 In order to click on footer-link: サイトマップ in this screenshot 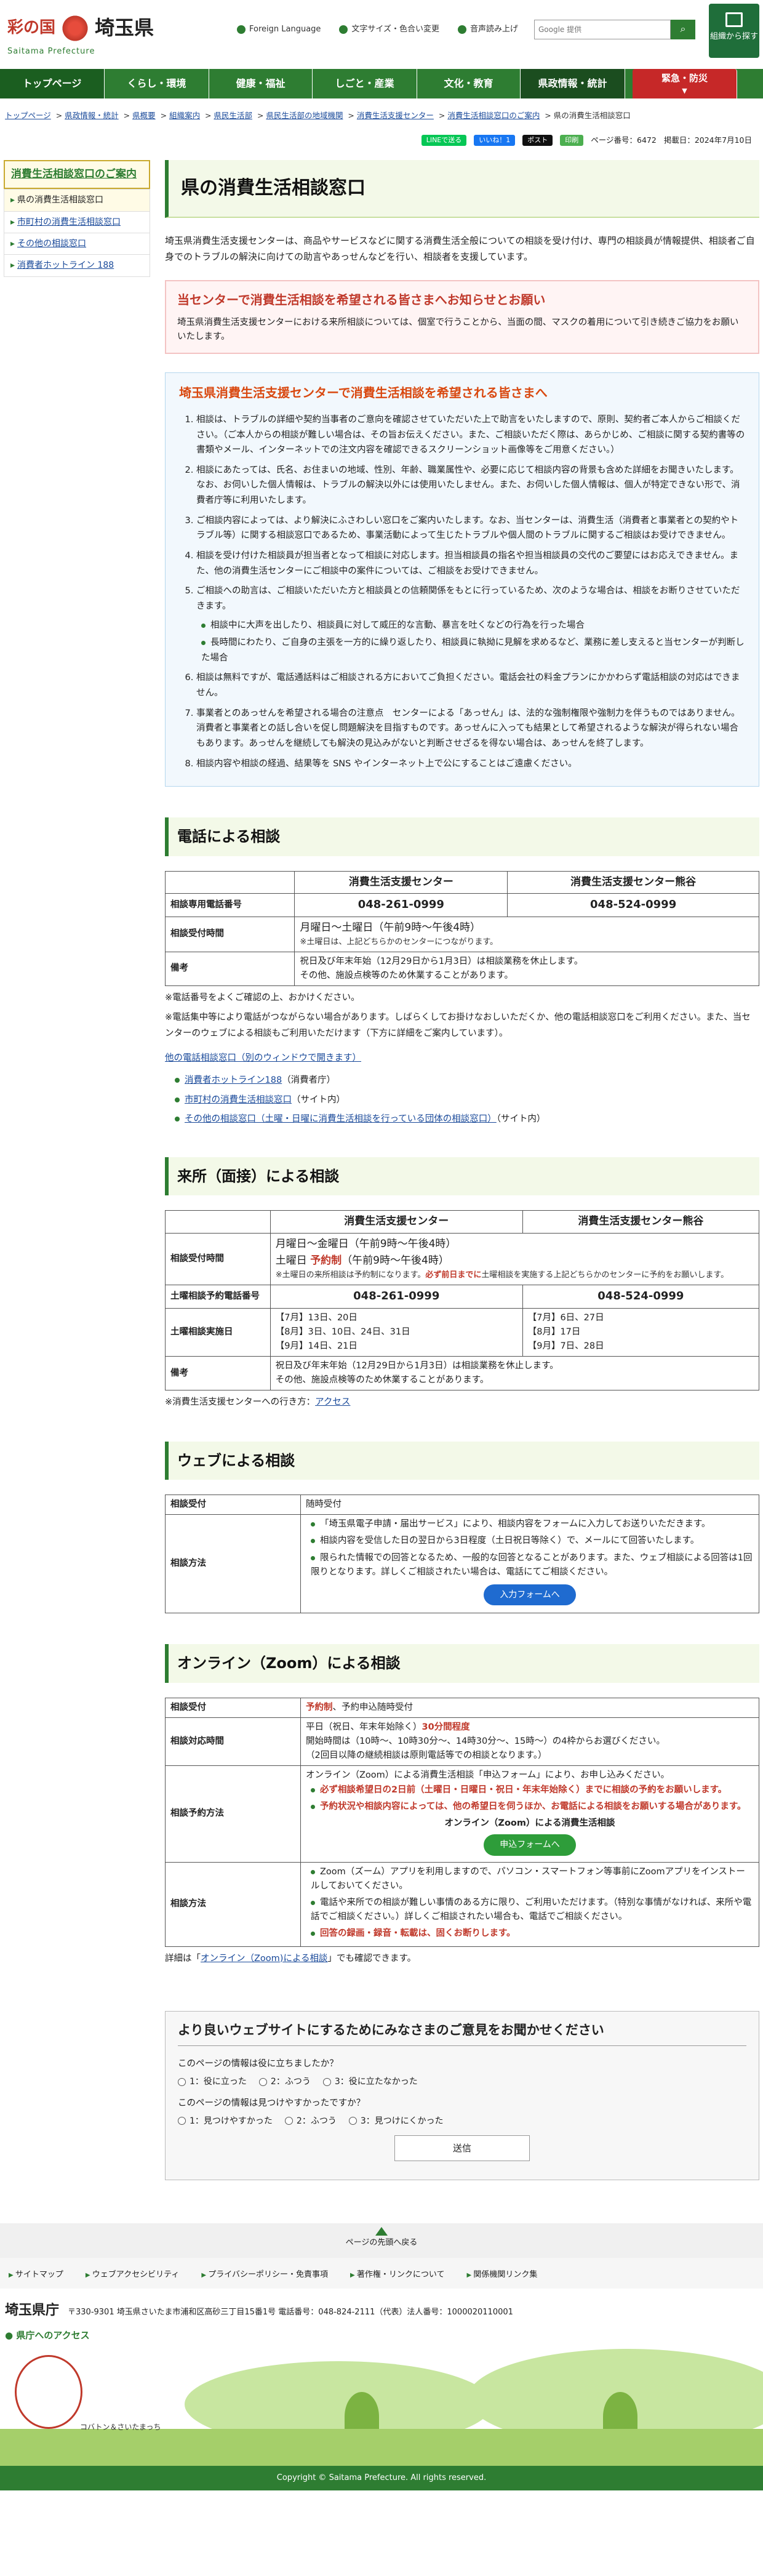, I will do `click(36, 2279)`.